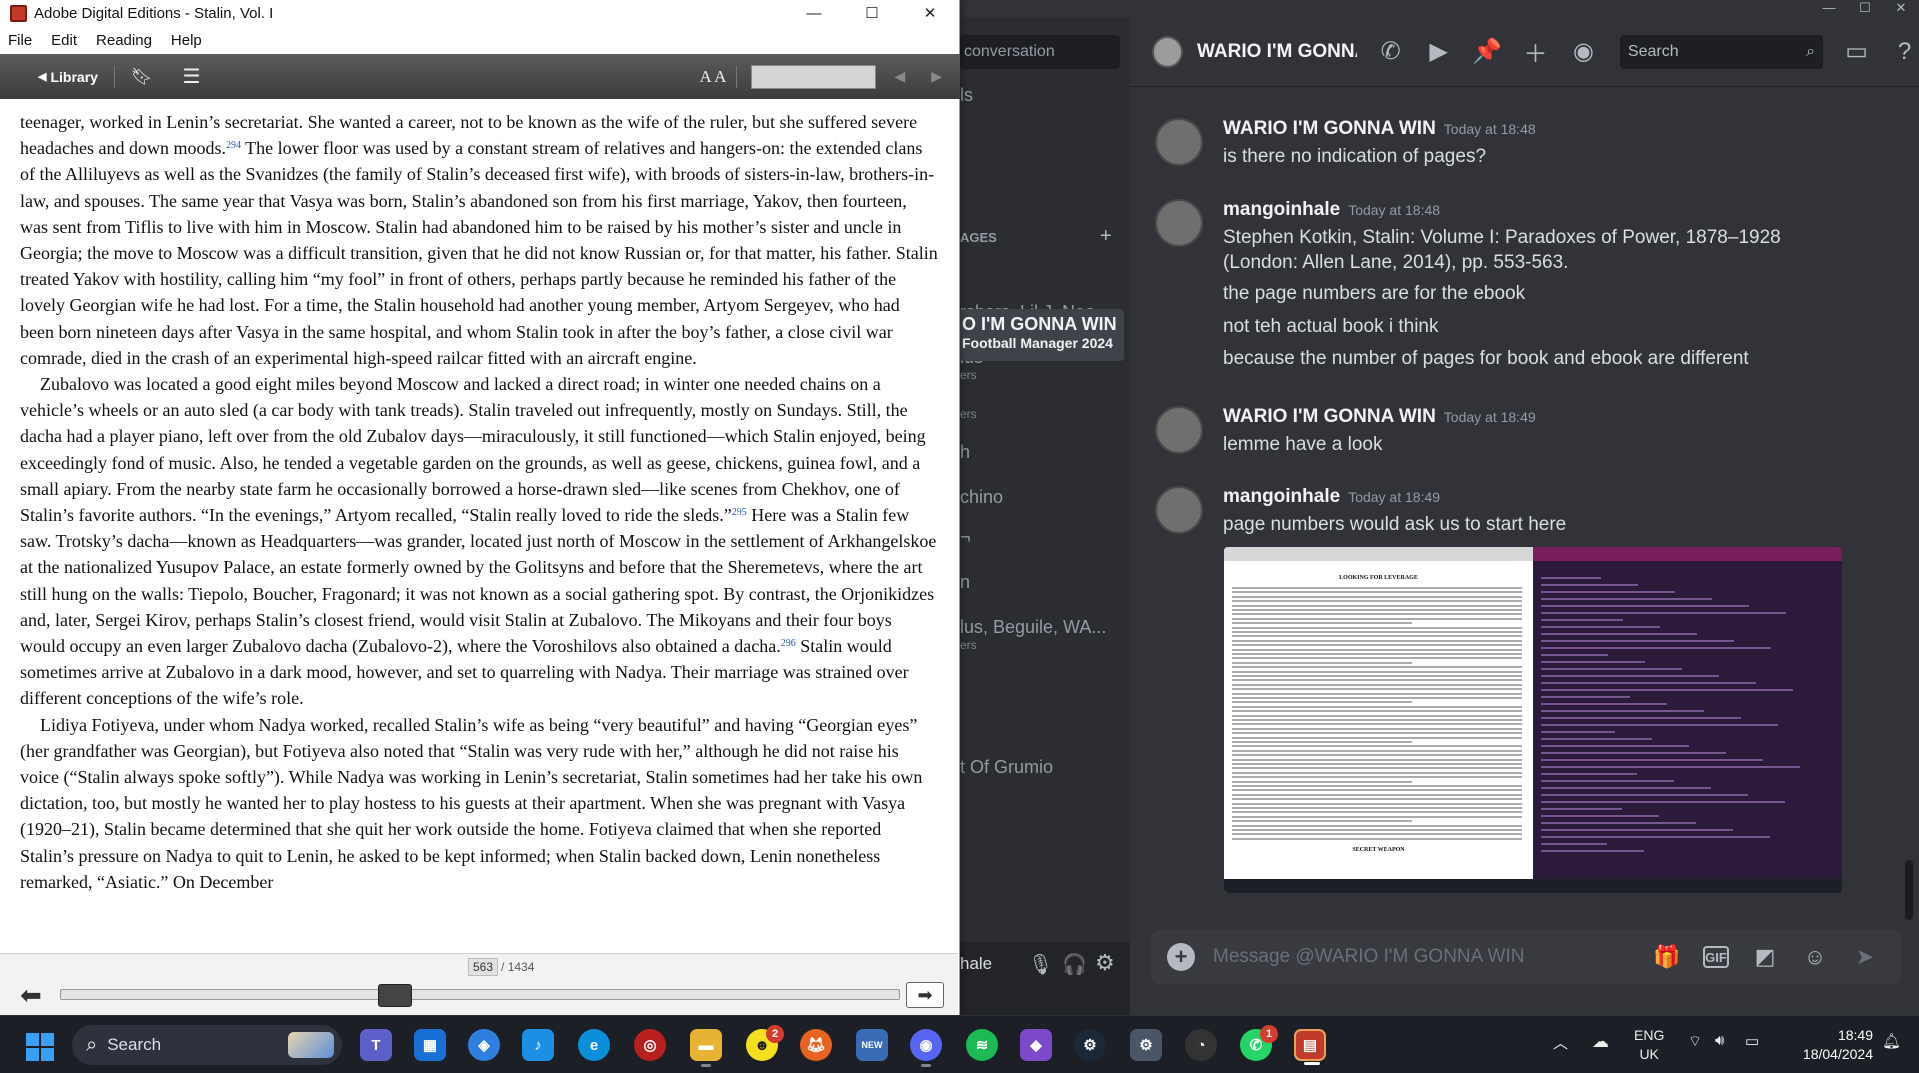  I want to click on dm-list-item: t Of Grumio, so click(1006, 767).